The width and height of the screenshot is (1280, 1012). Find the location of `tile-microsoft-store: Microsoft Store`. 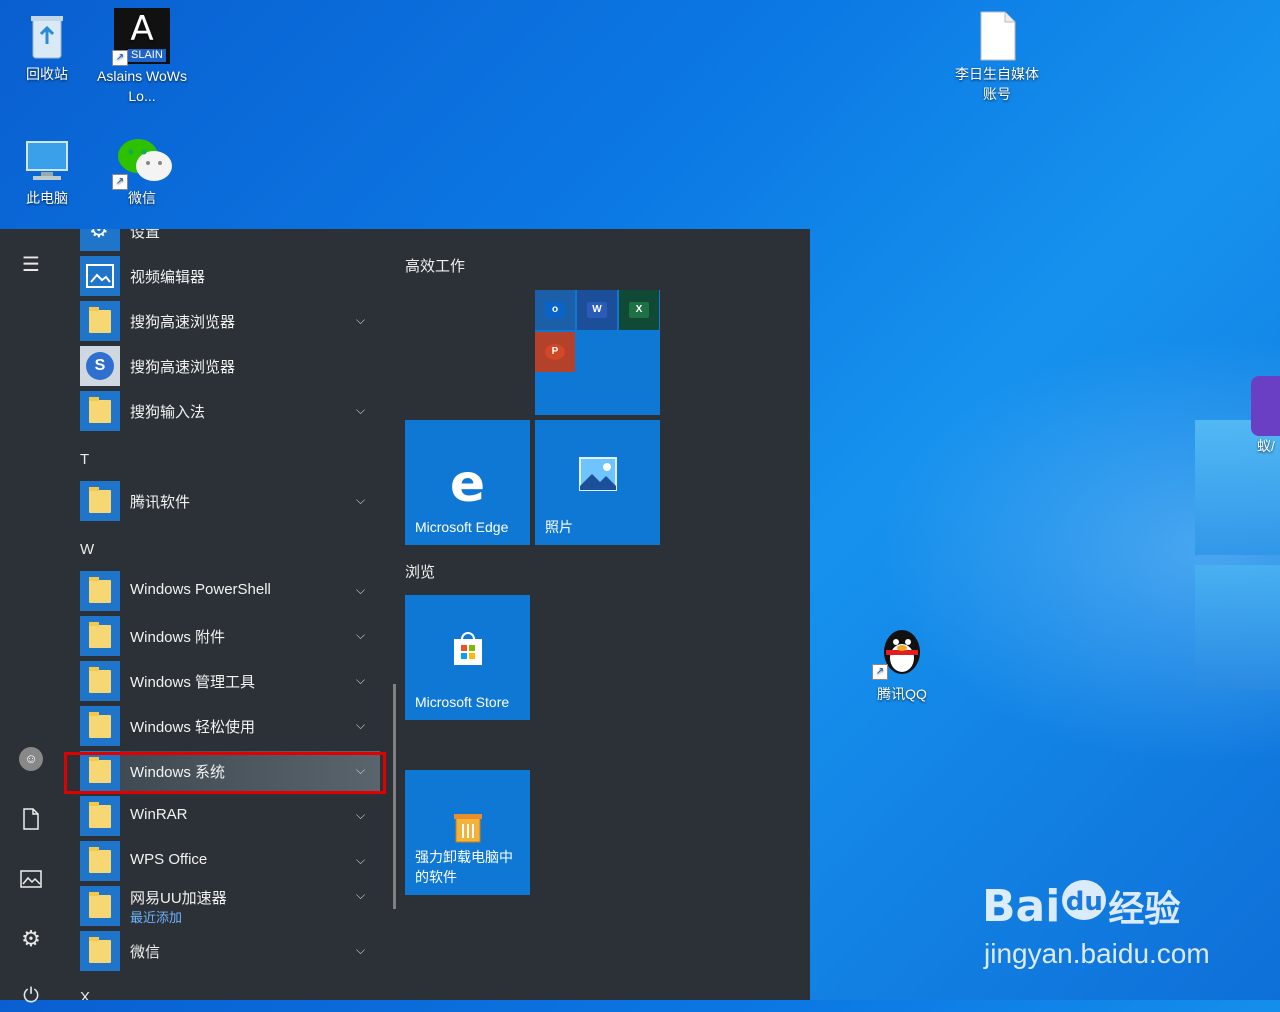

tile-microsoft-store: Microsoft Store is located at coordinates (467, 657).